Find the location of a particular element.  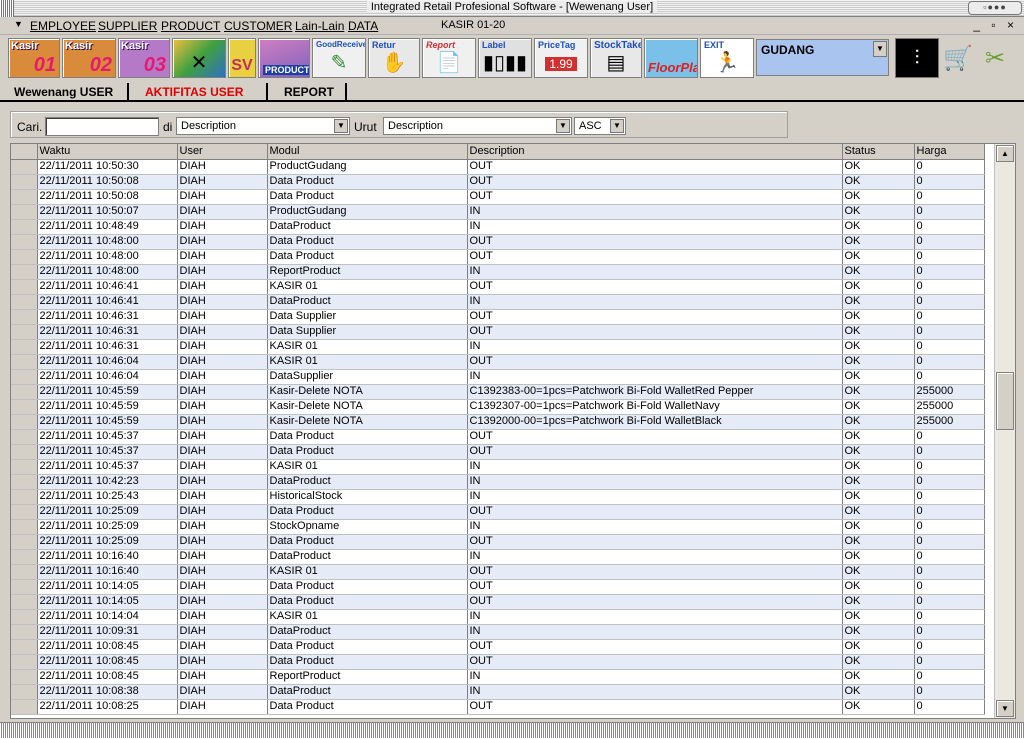

menu-employee: EMPLOYEE is located at coordinates (63, 26).